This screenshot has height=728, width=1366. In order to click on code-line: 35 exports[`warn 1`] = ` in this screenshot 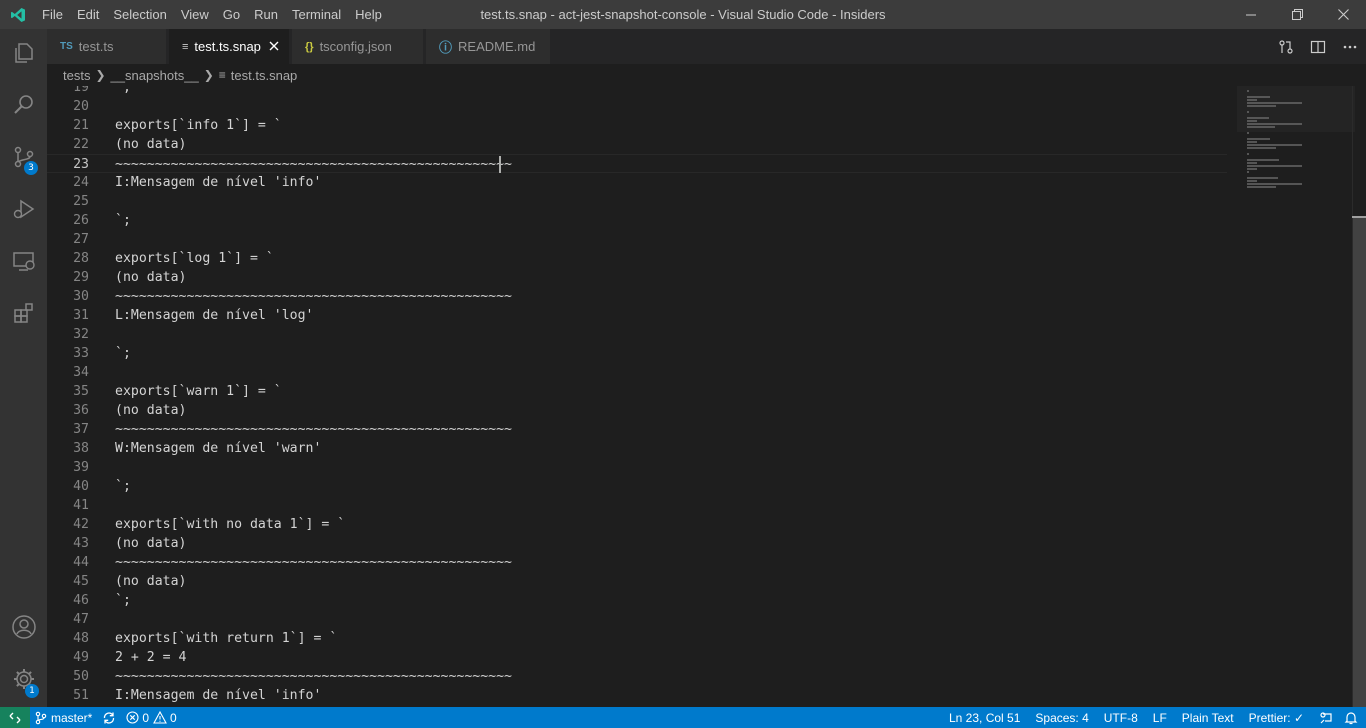, I will do `click(637, 391)`.